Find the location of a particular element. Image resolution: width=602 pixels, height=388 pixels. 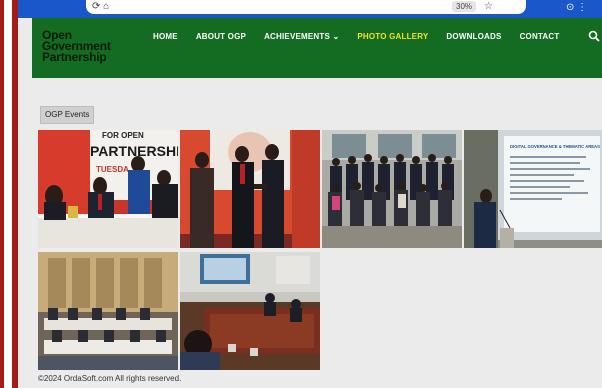

nav-home: HOME is located at coordinates (165, 37).